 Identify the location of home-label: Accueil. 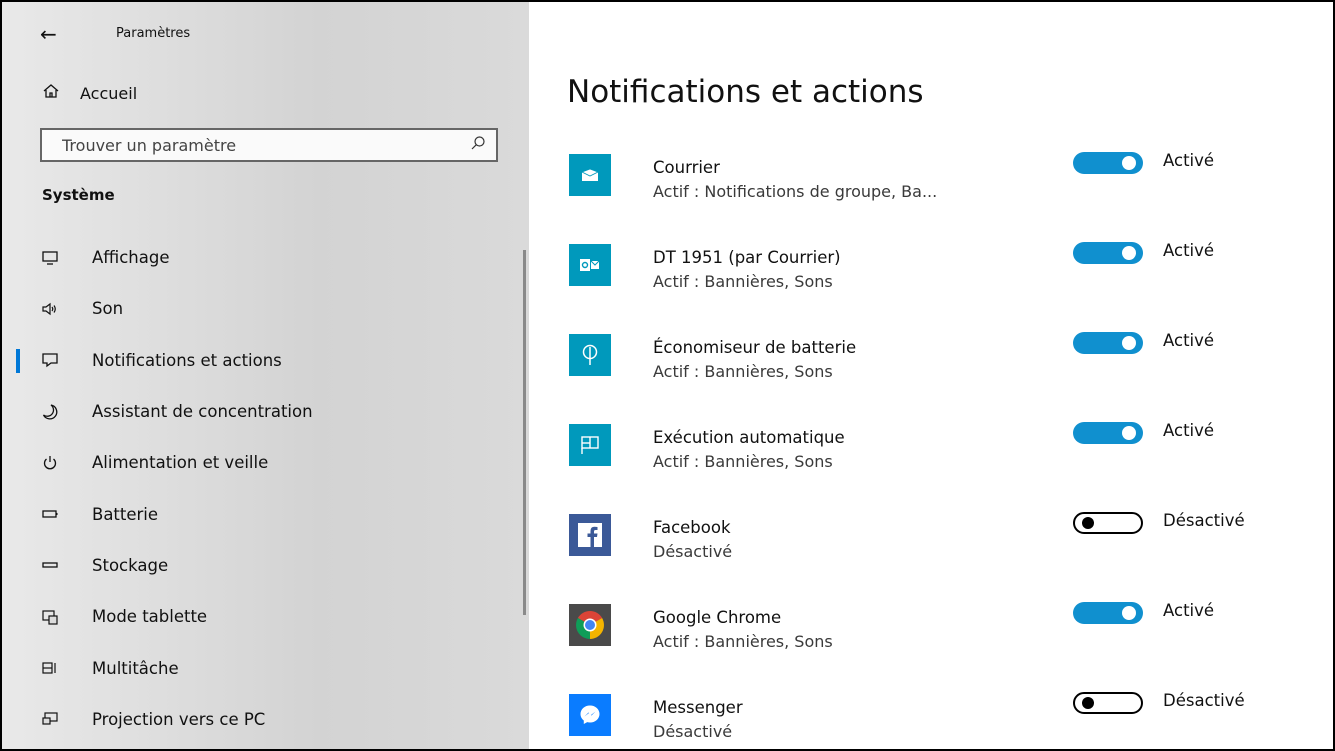
(109, 93).